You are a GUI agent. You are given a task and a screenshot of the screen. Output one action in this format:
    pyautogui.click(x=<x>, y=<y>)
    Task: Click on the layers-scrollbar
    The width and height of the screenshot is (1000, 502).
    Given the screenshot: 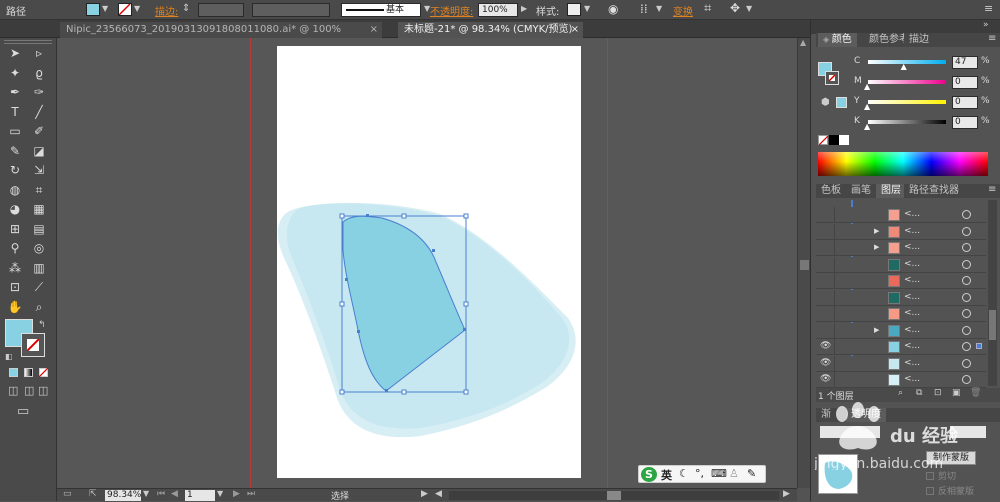 What is the action you would take?
    pyautogui.click(x=992, y=293)
    